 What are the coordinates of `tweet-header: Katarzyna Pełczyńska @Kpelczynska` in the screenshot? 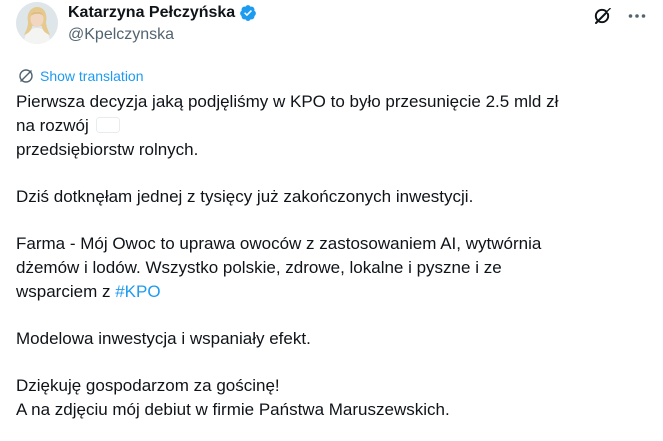 It's located at (331, 25).